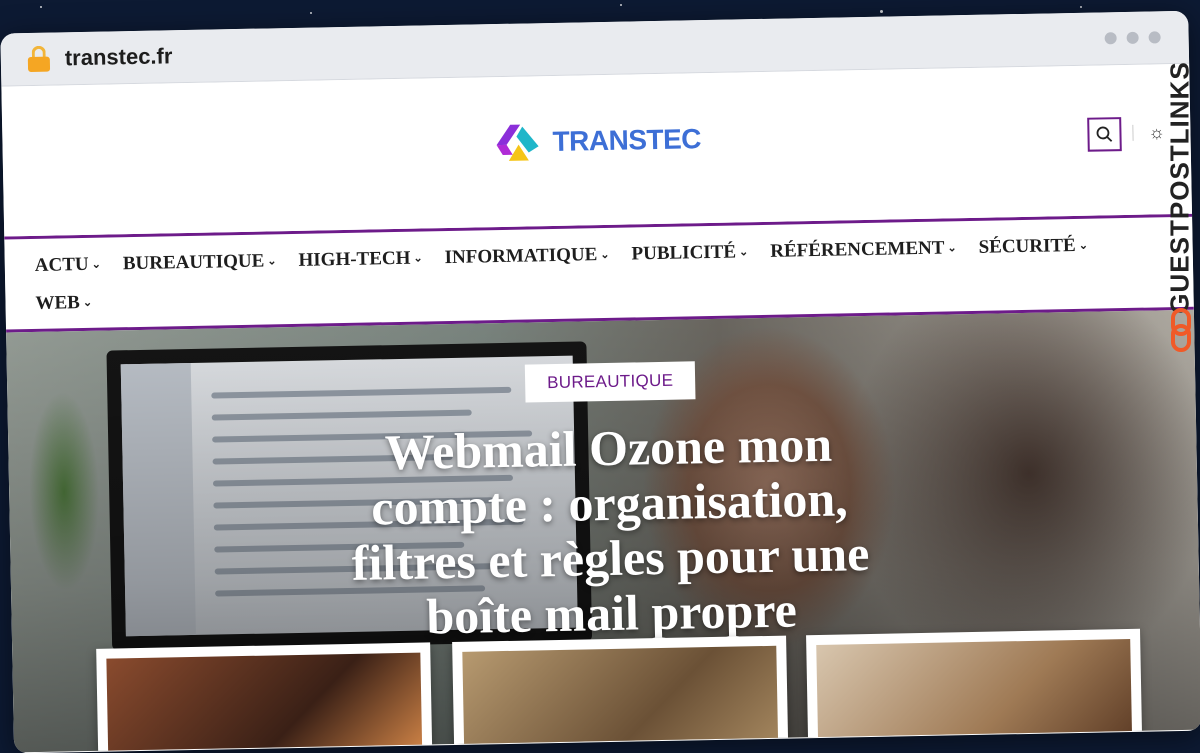 This screenshot has height=753, width=1200. What do you see at coordinates (39, 59) in the screenshot?
I see `lock-icon` at bounding box center [39, 59].